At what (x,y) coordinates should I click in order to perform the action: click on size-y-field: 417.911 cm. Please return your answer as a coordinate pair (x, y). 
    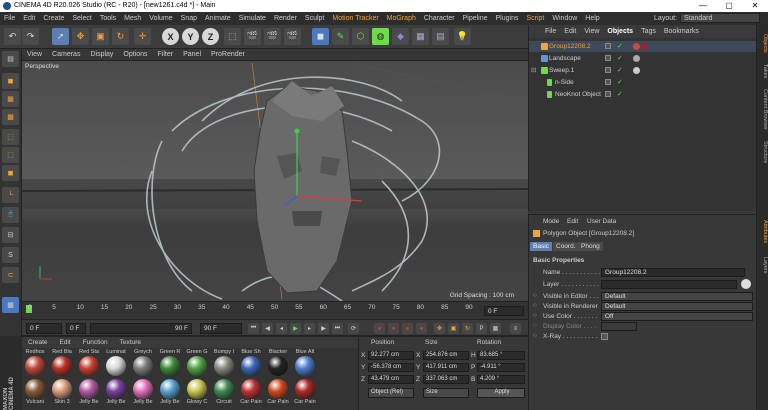
    Looking at the image, I should click on (446, 367).